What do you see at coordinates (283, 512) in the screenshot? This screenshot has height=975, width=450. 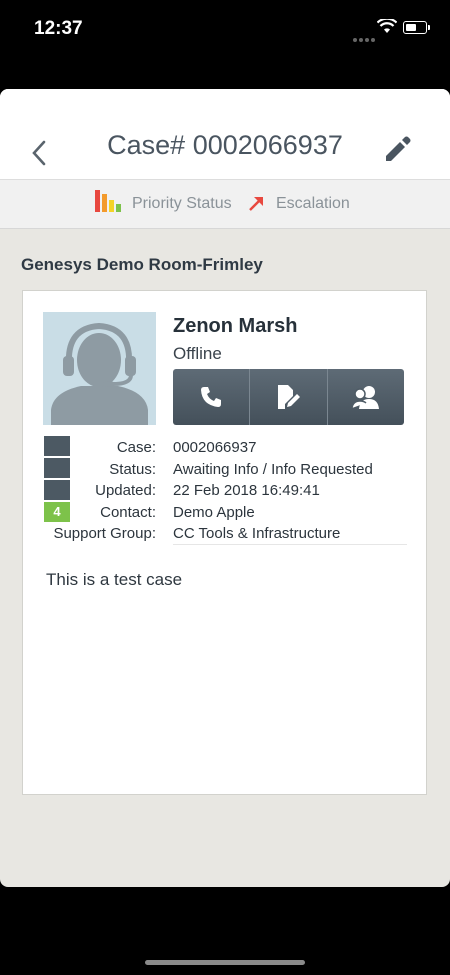 I see `detail-value: Demo Apple` at bounding box center [283, 512].